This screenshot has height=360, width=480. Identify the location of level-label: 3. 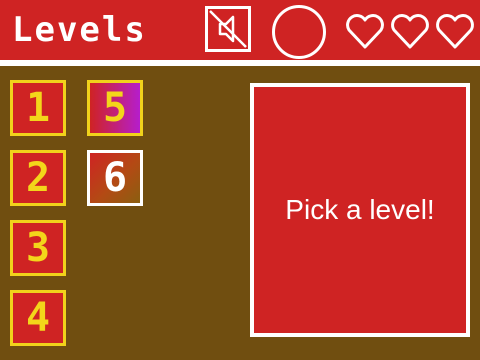
(38, 248).